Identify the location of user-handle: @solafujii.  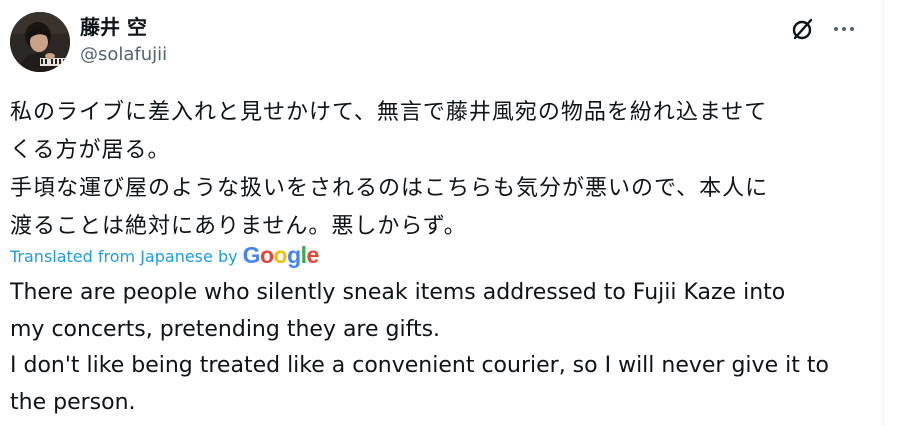
(123, 55).